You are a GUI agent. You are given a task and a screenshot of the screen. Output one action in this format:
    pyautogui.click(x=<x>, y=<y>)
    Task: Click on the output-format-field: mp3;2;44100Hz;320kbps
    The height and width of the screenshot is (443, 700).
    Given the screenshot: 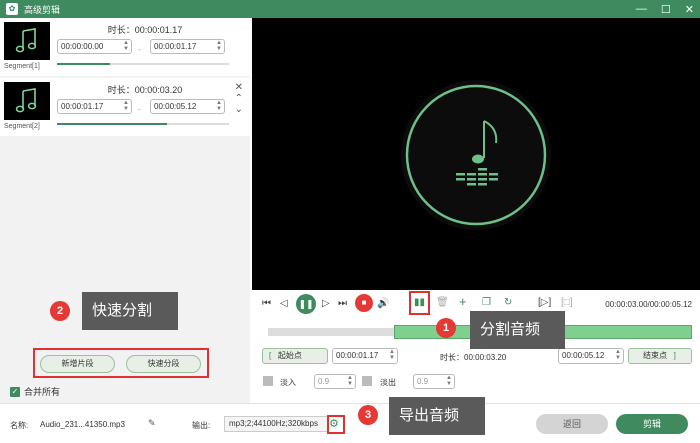 What is the action you would take?
    pyautogui.click(x=276, y=424)
    